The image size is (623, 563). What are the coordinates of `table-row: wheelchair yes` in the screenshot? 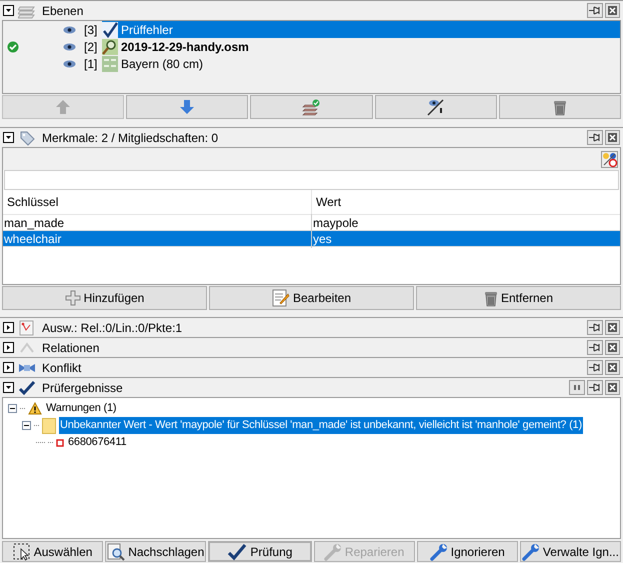 It's located at (311, 239).